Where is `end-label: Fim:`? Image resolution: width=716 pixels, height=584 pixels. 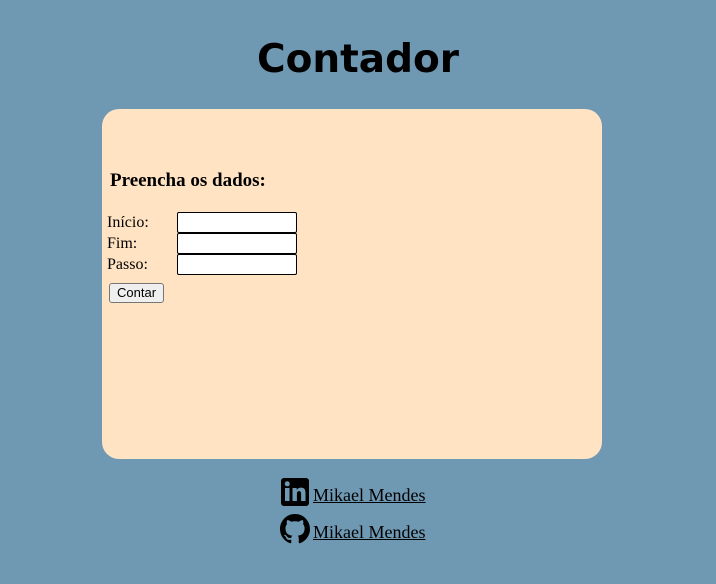 end-label: Fim: is located at coordinates (122, 243).